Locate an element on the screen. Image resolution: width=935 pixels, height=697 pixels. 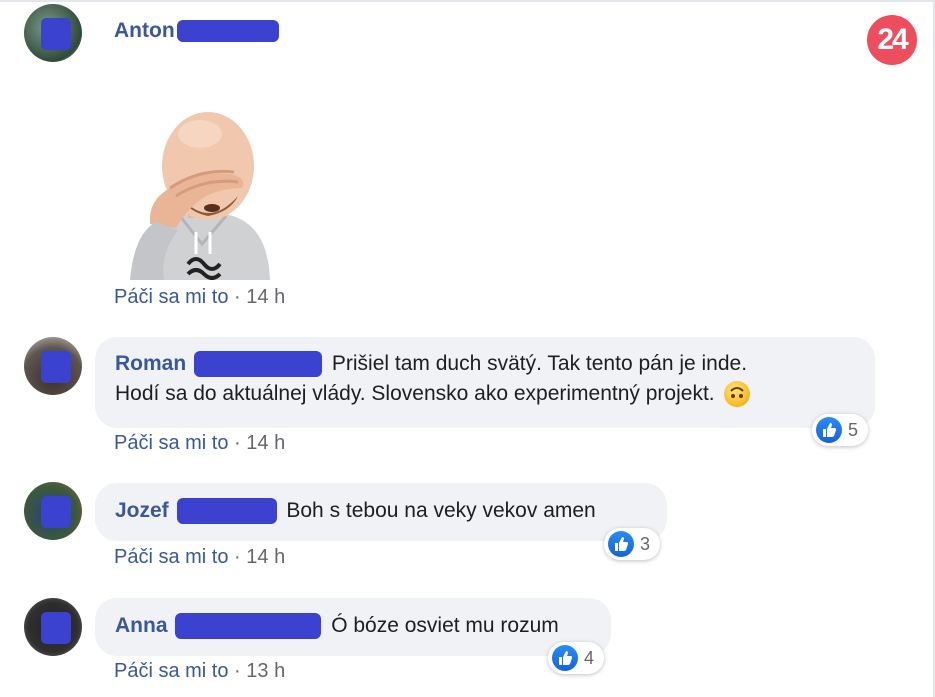
comment-bubble: Anna Ó bóze osviet mu rozum is located at coordinates (353, 627).